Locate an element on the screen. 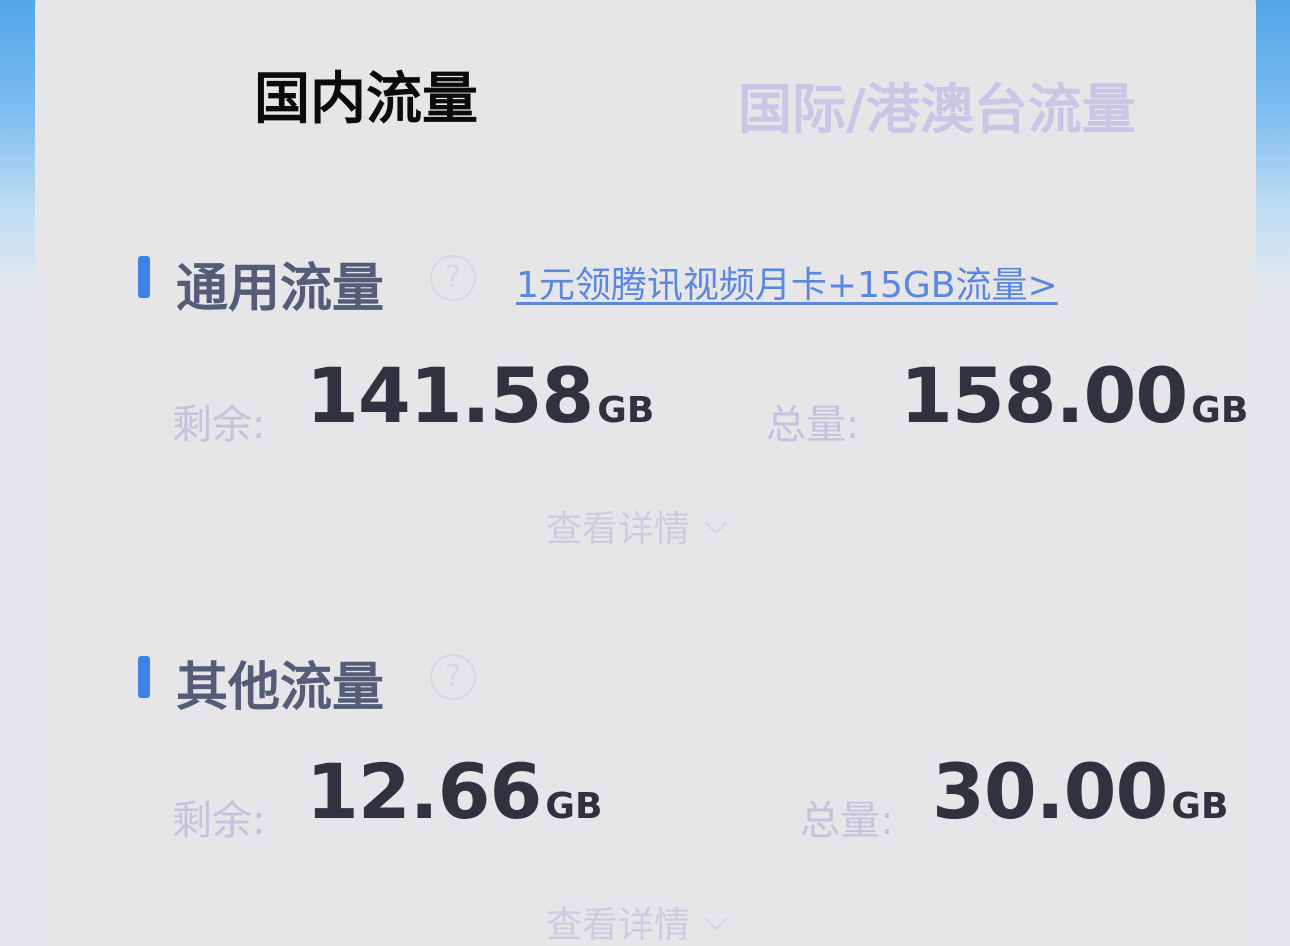 Image resolution: width=1290 pixels, height=946 pixels. promo-link: 1元领腾讯视频月卡+15GB流量> is located at coordinates (787, 282).